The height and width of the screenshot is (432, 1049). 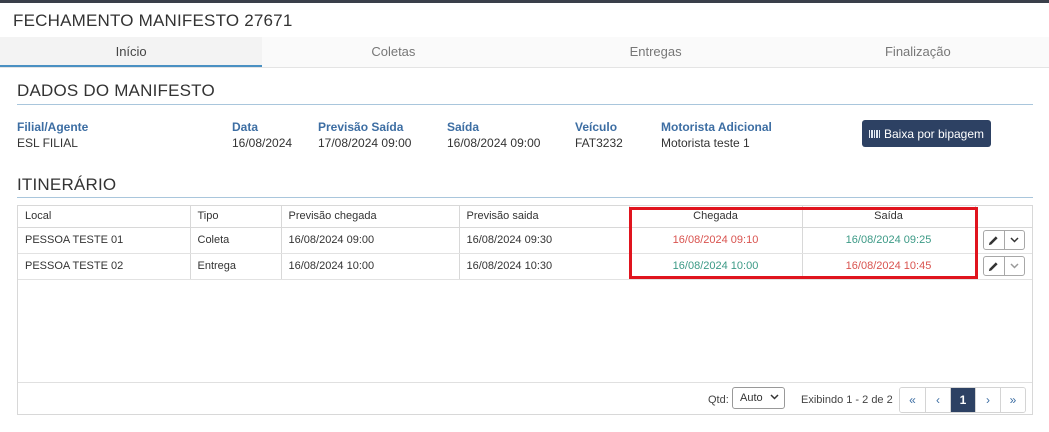 I want to click on field-label: Saída, so click(x=463, y=127).